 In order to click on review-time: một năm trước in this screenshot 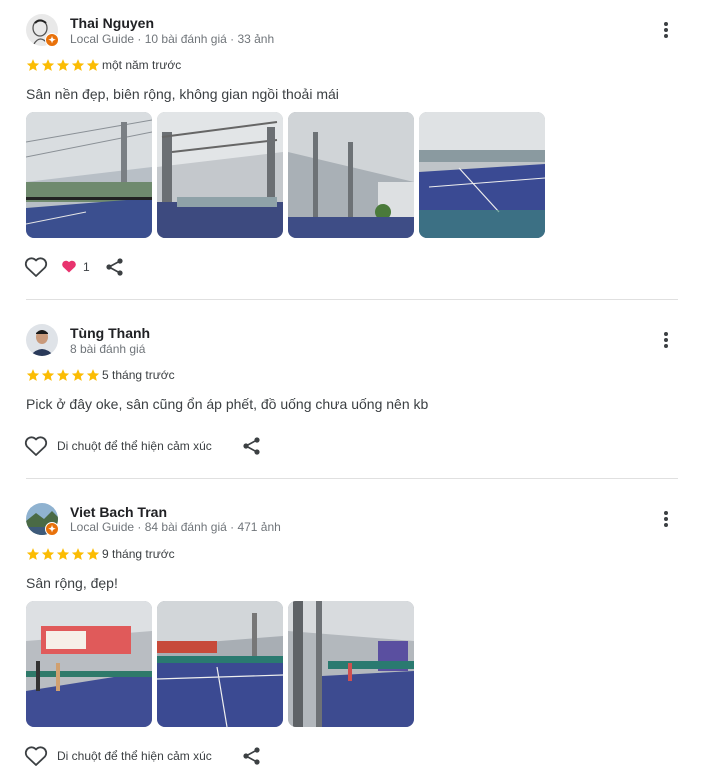, I will do `click(142, 65)`.